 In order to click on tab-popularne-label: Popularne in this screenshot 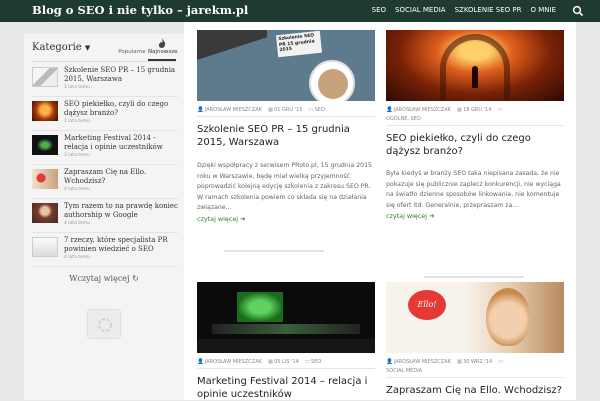, I will do `click(132, 52)`.